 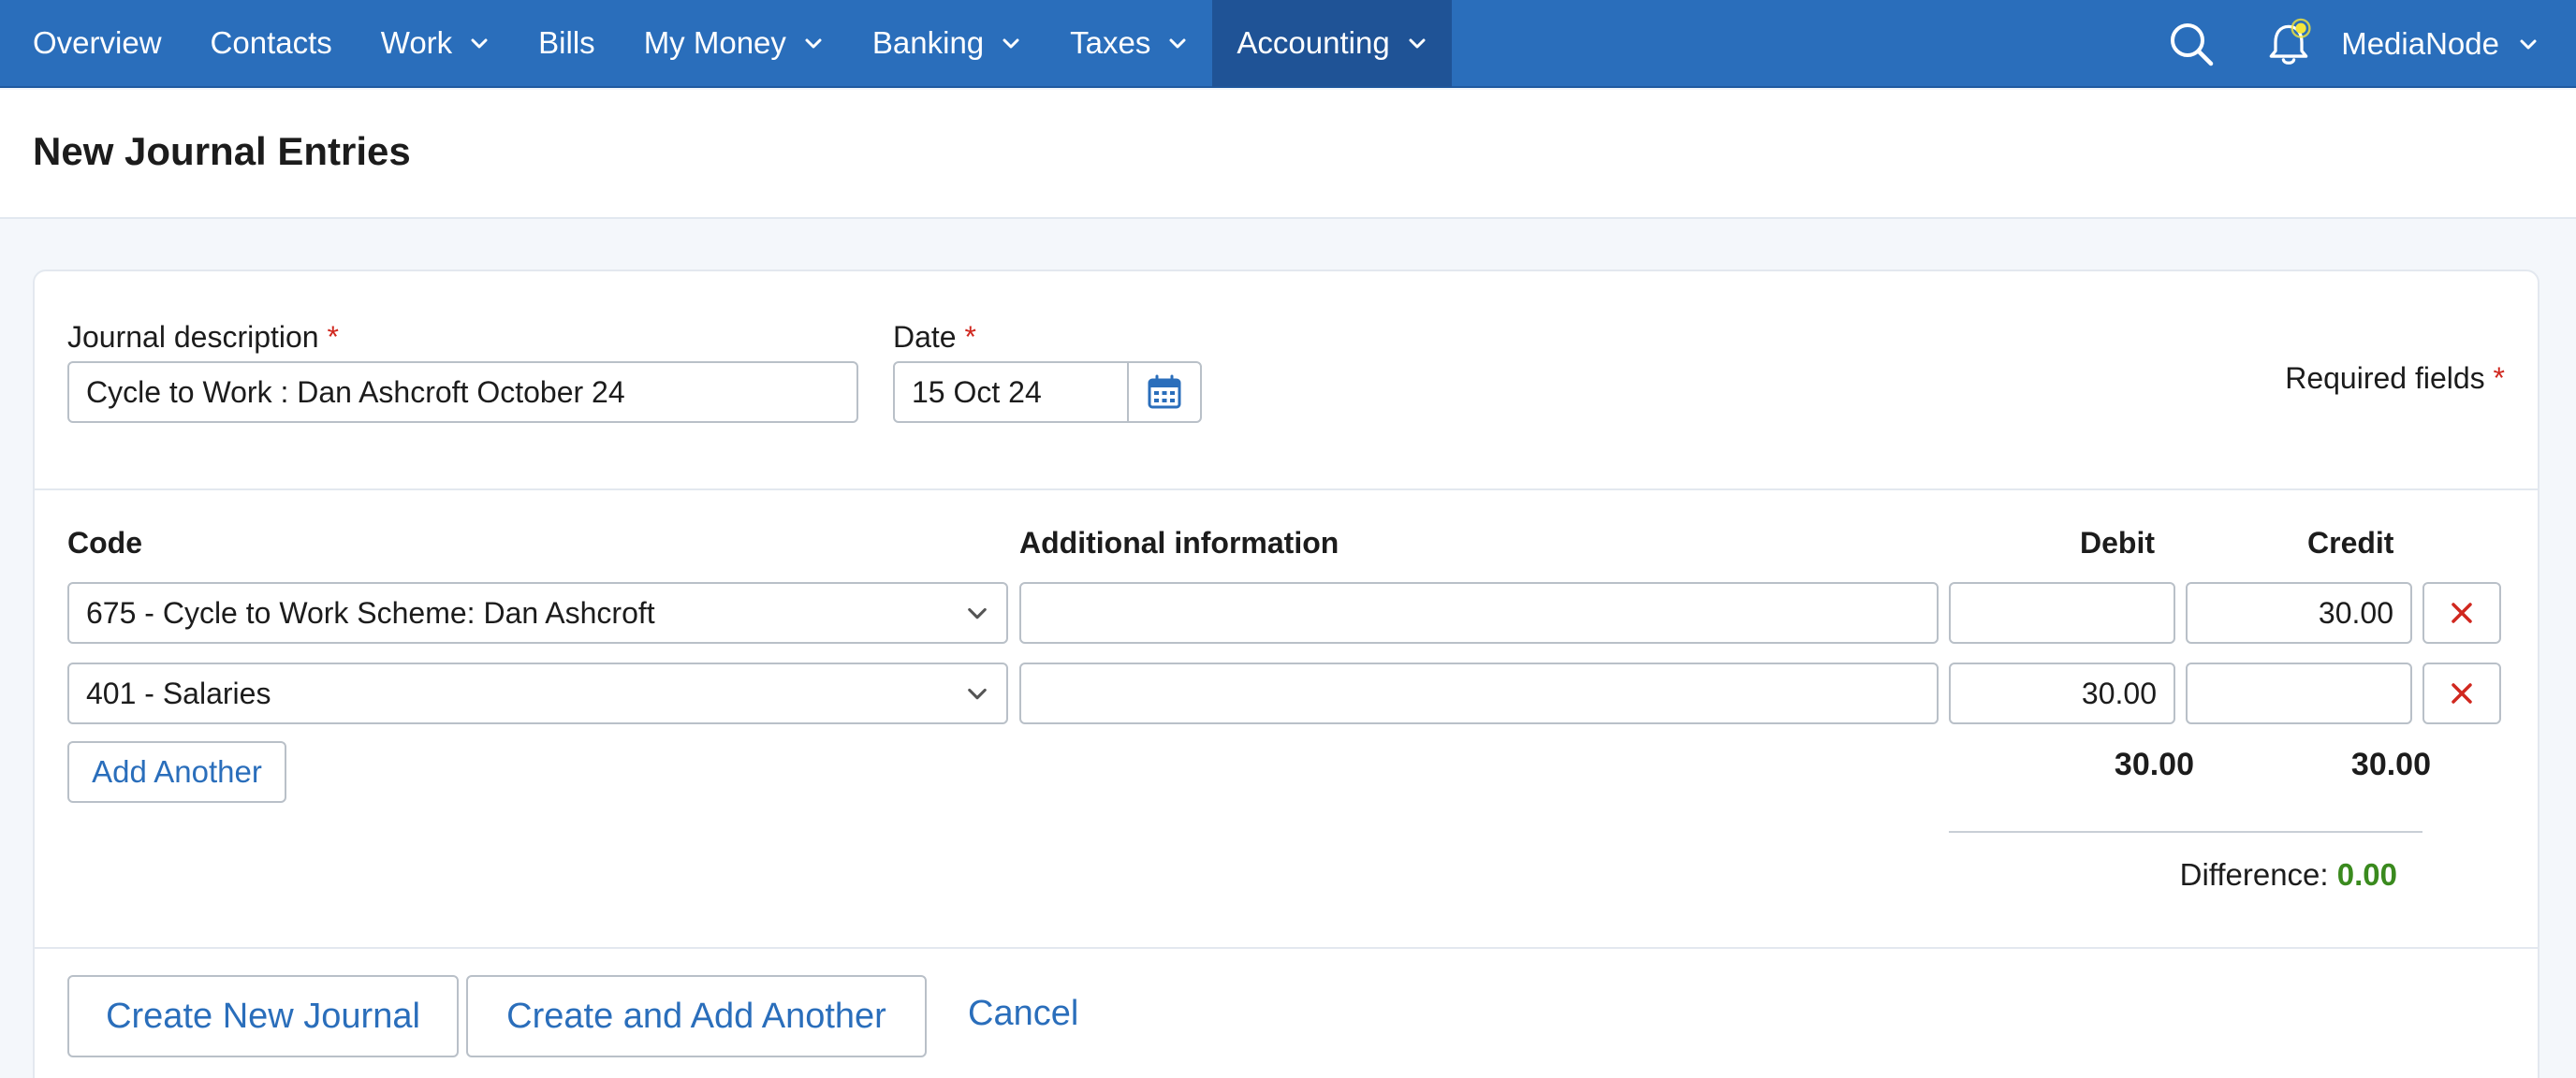 I want to click on calendar-button, so click(x=1164, y=392).